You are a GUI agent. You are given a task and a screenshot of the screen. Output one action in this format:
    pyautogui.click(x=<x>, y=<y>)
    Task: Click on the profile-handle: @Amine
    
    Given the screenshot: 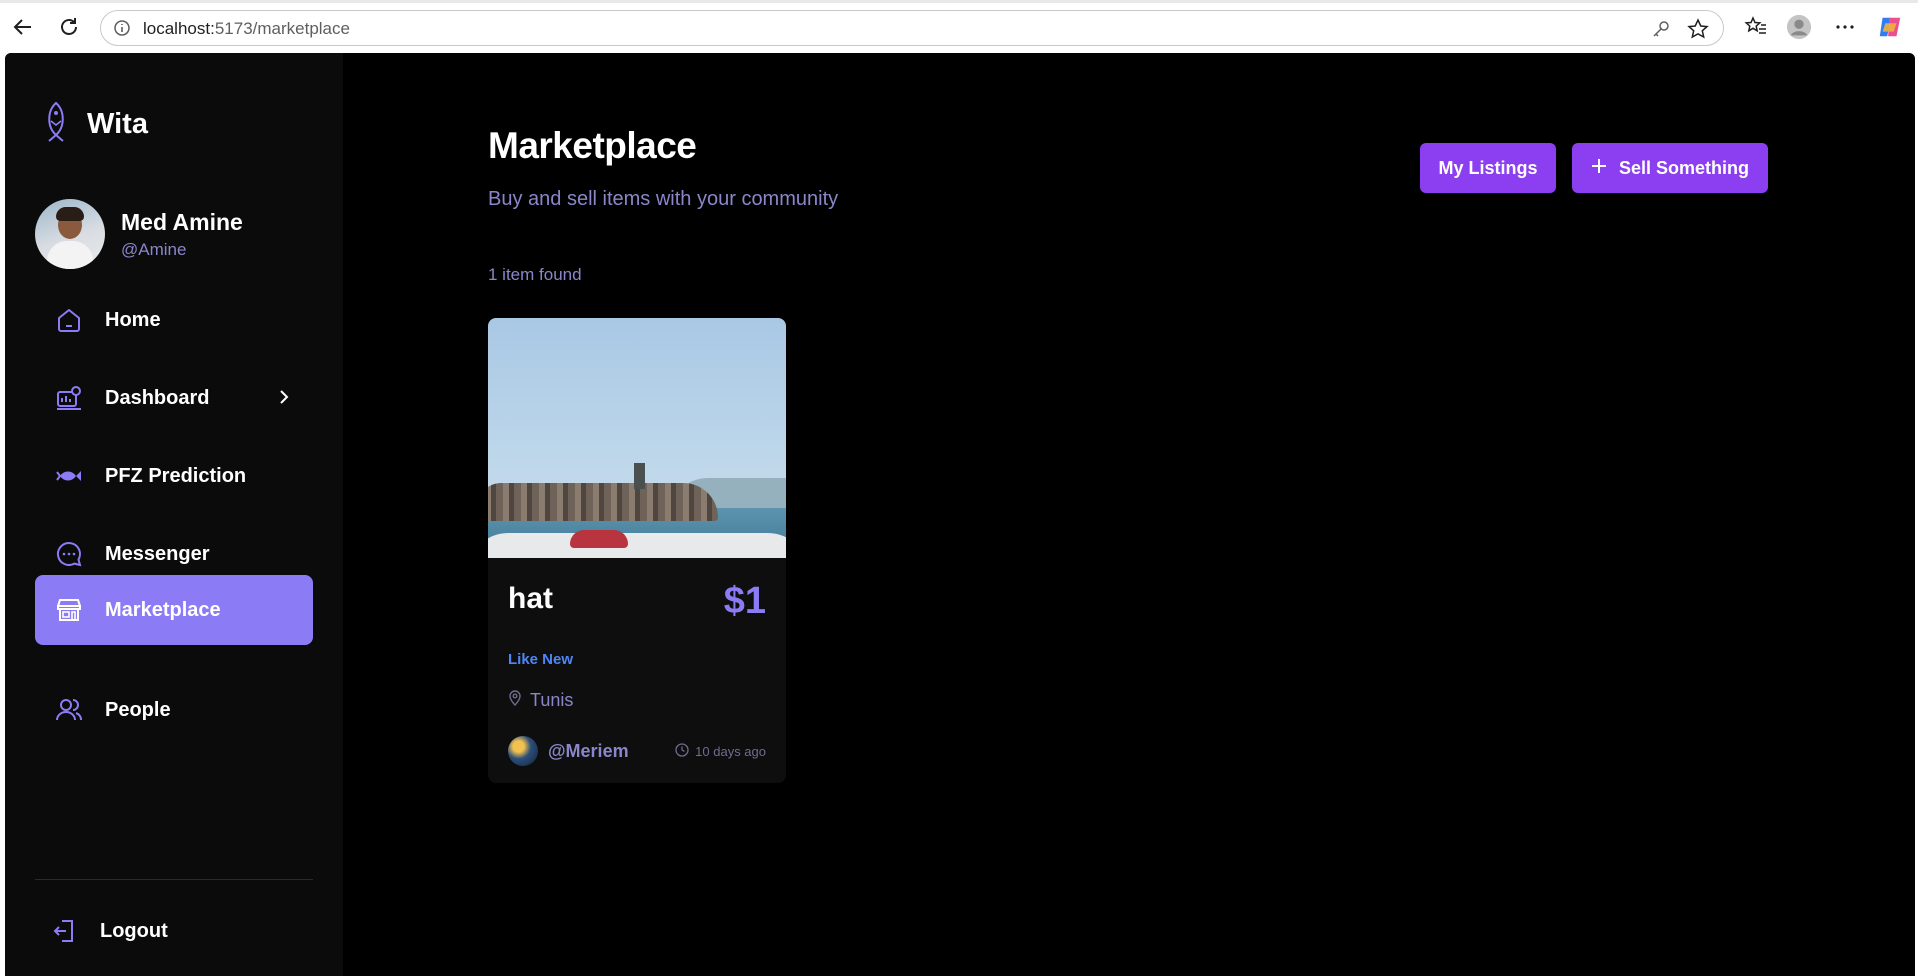 What is the action you would take?
    pyautogui.click(x=154, y=249)
    